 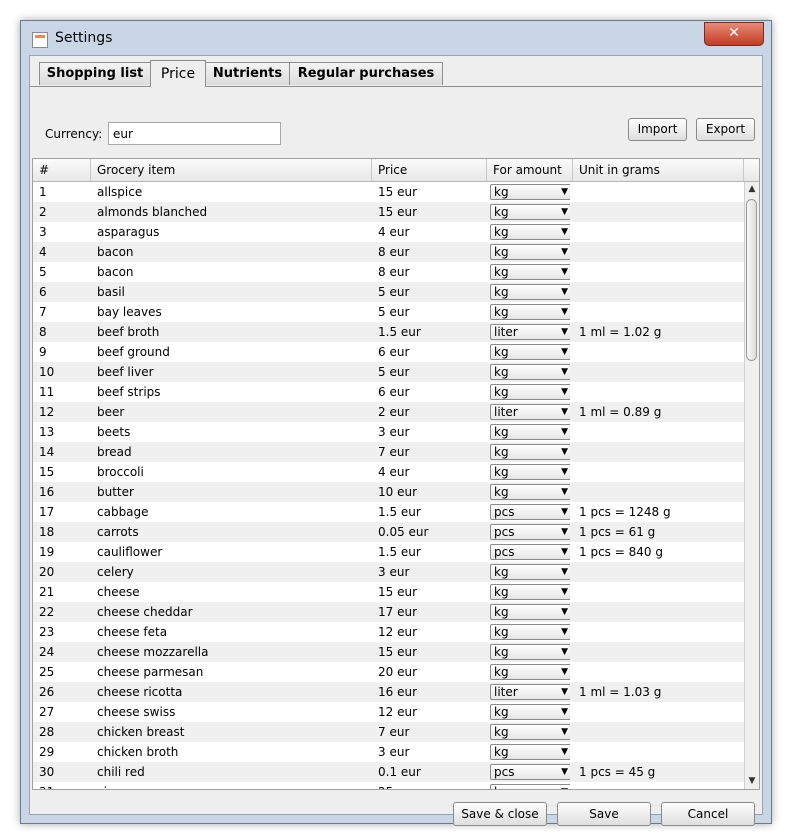 I want to click on grocery-item-cell: beef broth, so click(x=234, y=332).